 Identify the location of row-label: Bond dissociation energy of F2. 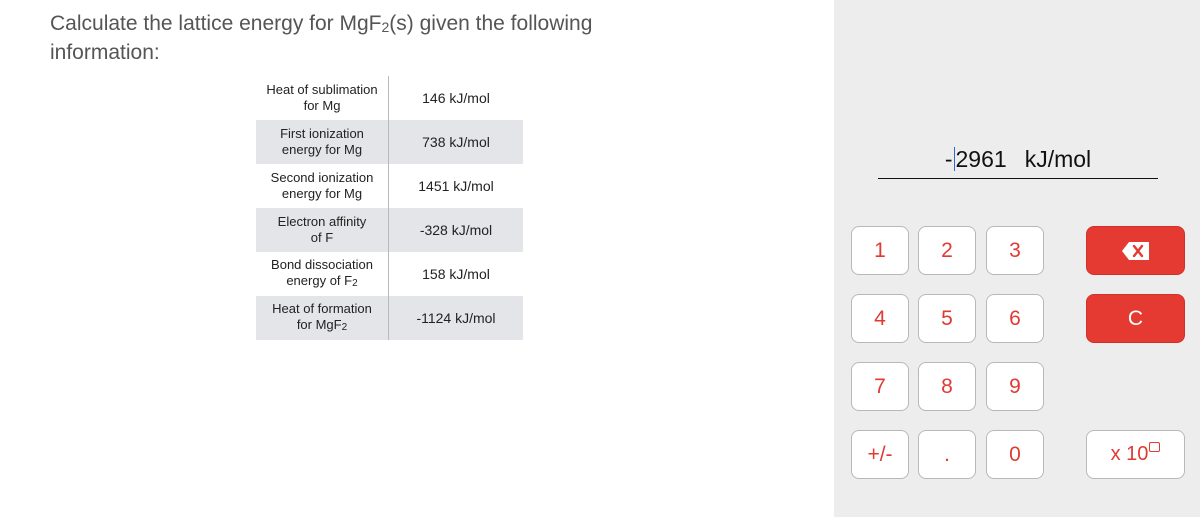
(322, 274).